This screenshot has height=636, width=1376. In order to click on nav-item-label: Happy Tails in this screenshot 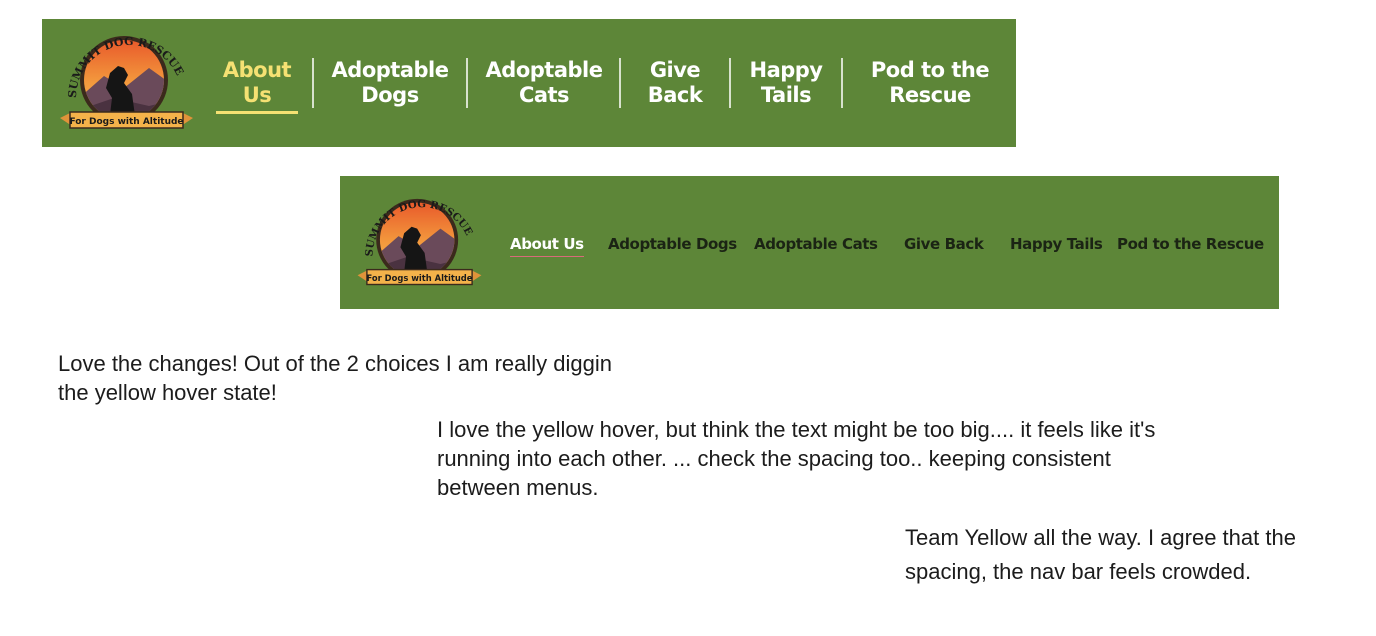, I will do `click(1056, 244)`.